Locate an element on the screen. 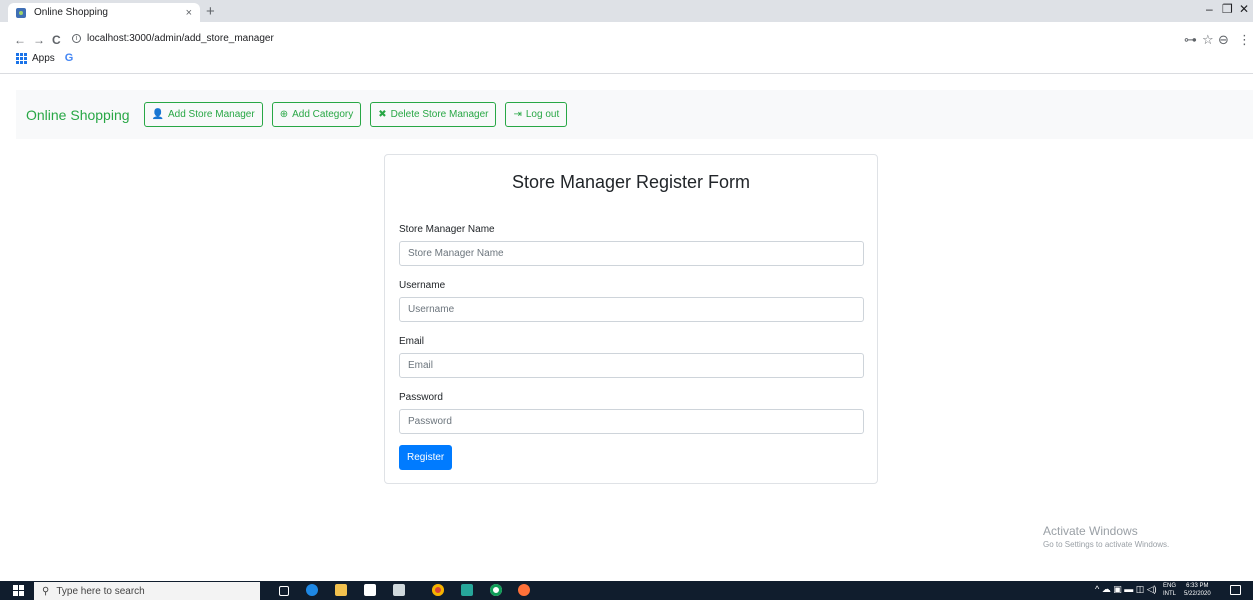  taskbar-search-placeholder: Type here to search is located at coordinates (100, 591).